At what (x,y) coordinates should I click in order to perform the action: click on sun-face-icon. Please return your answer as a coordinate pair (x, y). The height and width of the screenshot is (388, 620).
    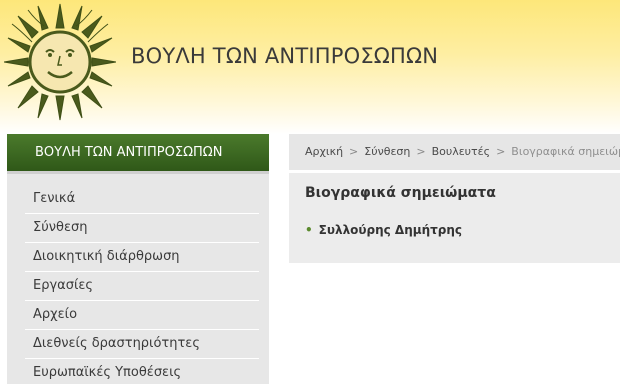
    Looking at the image, I should click on (60, 62).